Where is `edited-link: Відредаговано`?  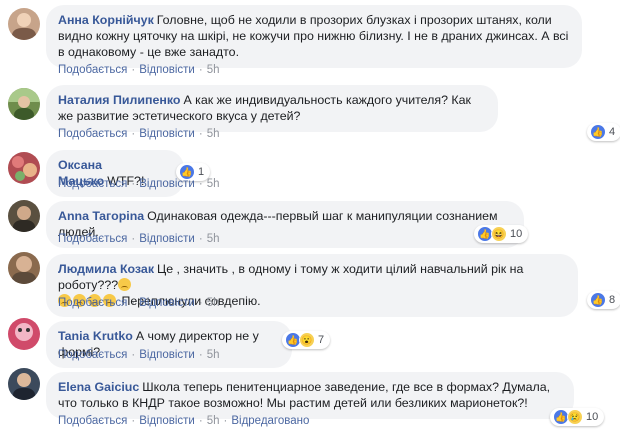 edited-link: Відредаговано is located at coordinates (270, 421).